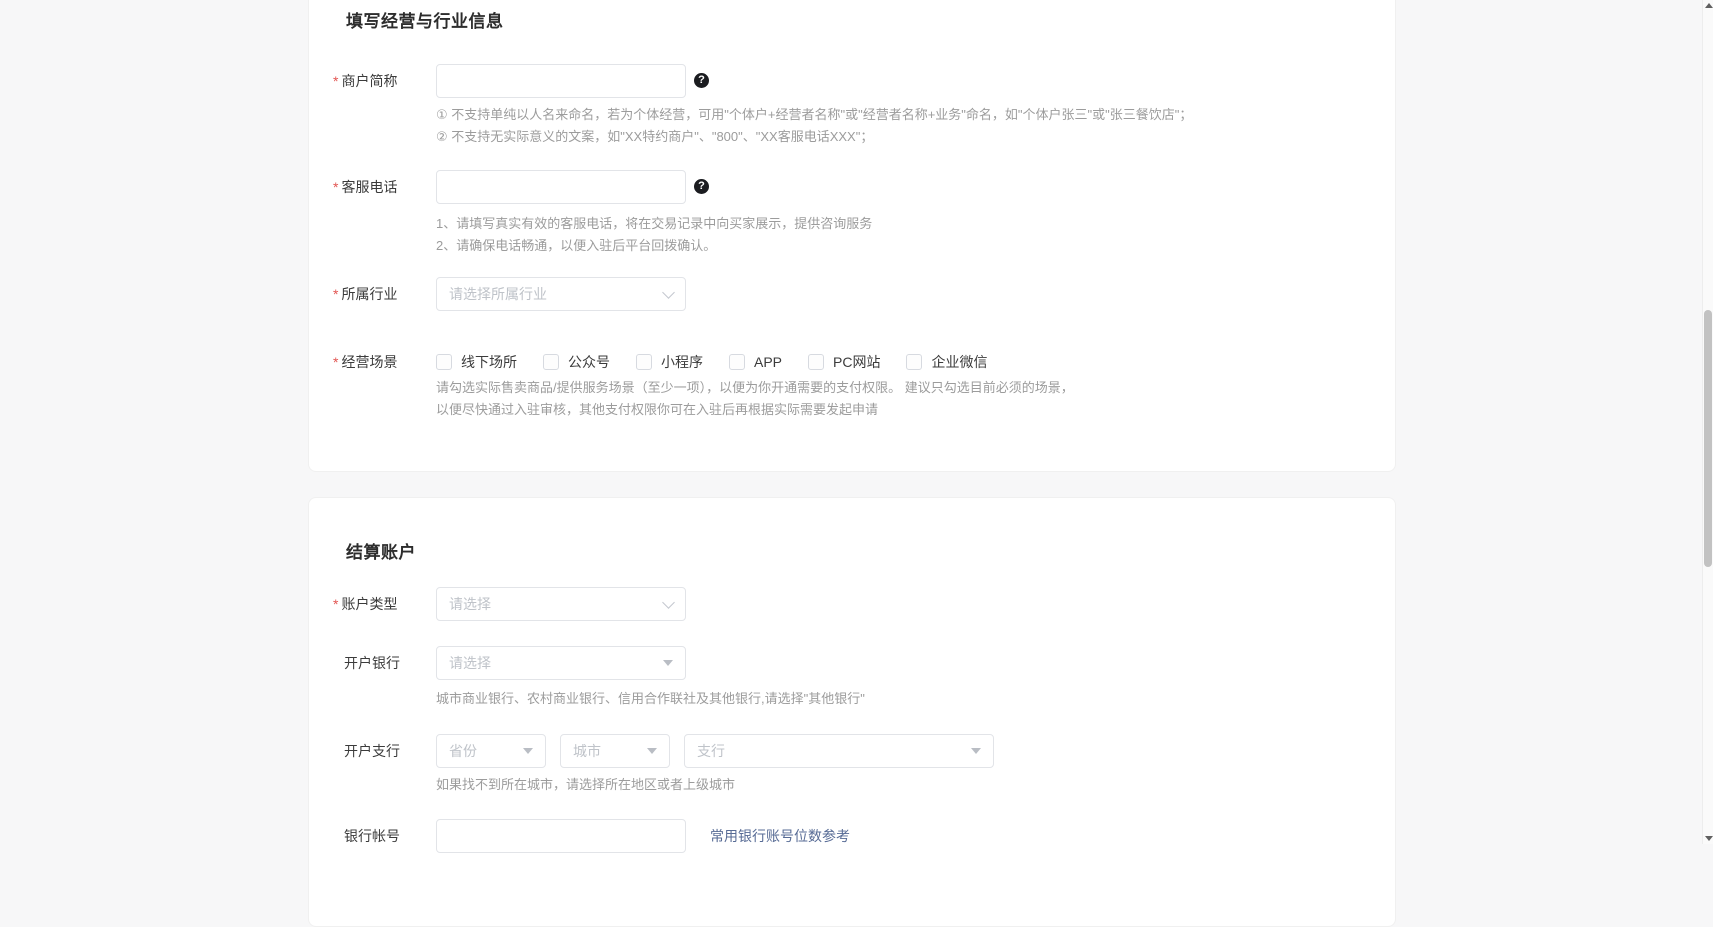 This screenshot has width=1713, height=927. I want to click on scene-option-pc-website: PC网站, so click(844, 362).